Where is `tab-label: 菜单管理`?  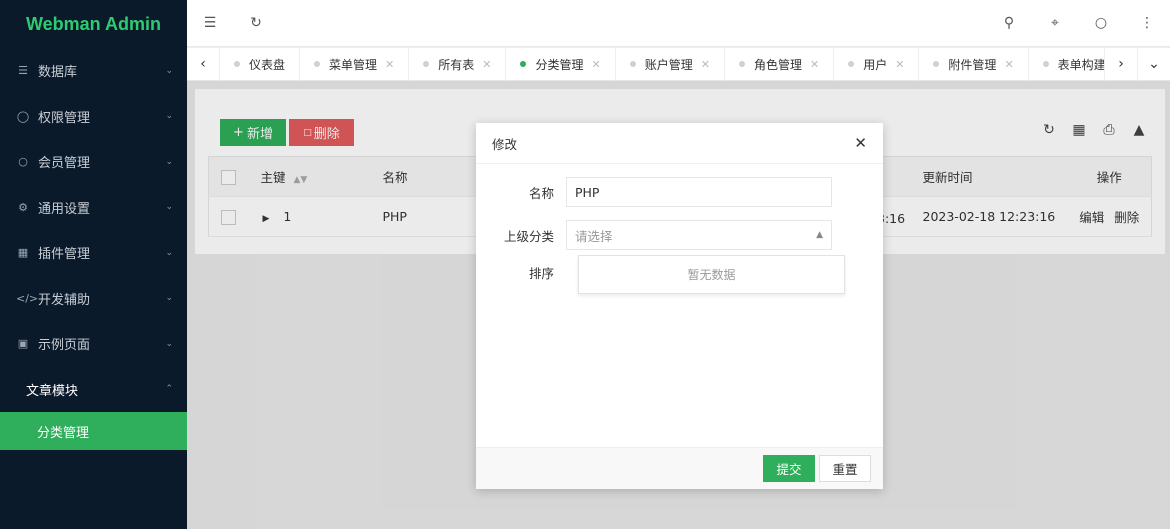
tab-label: 菜单管理 is located at coordinates (353, 64).